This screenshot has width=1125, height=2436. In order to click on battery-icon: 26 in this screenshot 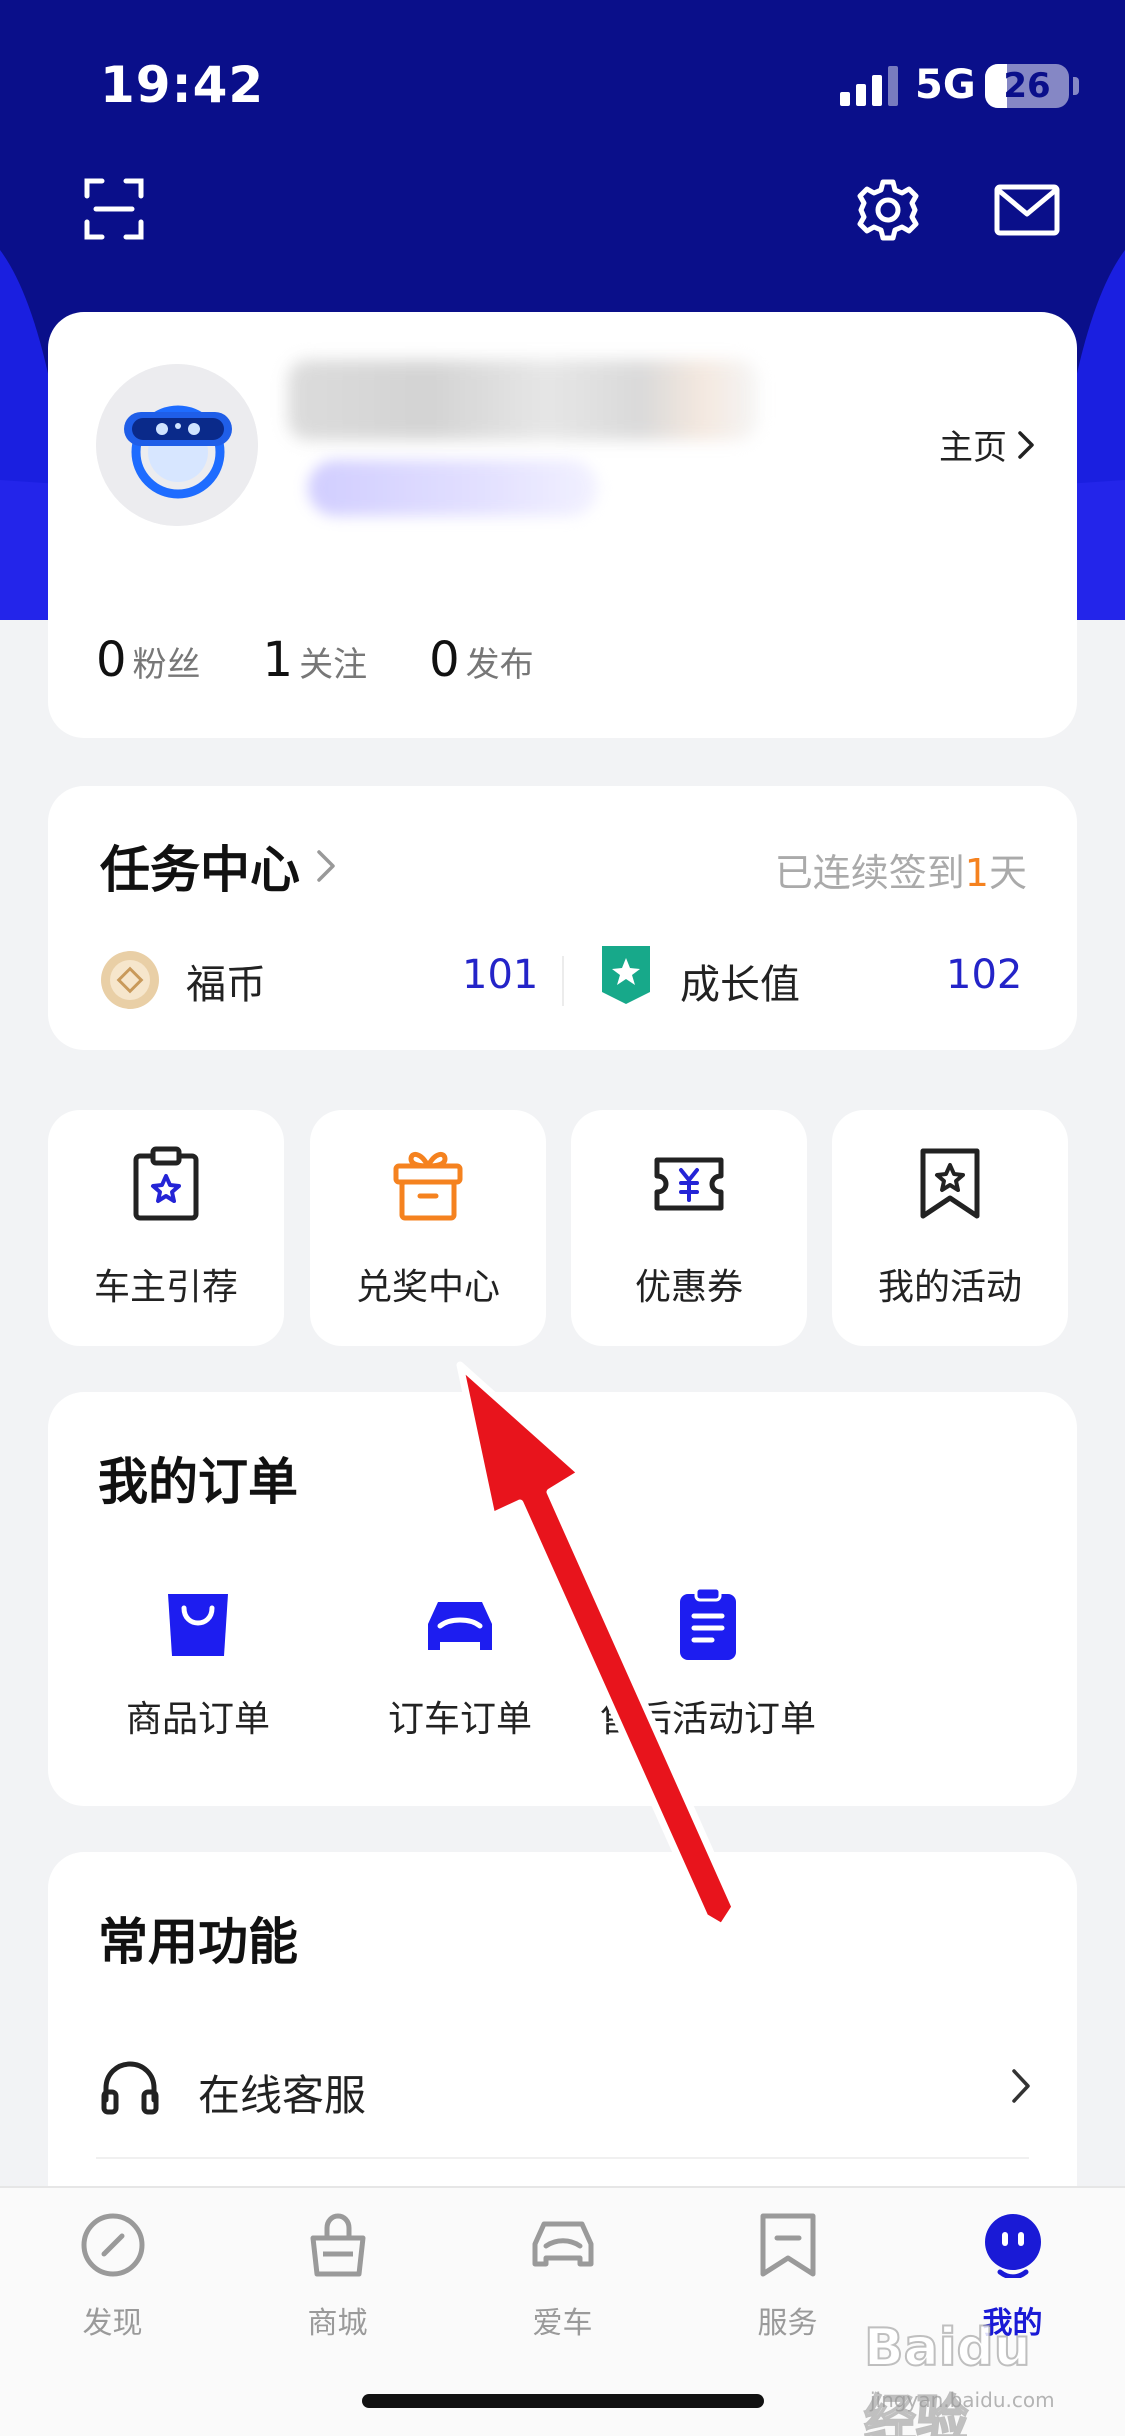, I will do `click(1027, 86)`.